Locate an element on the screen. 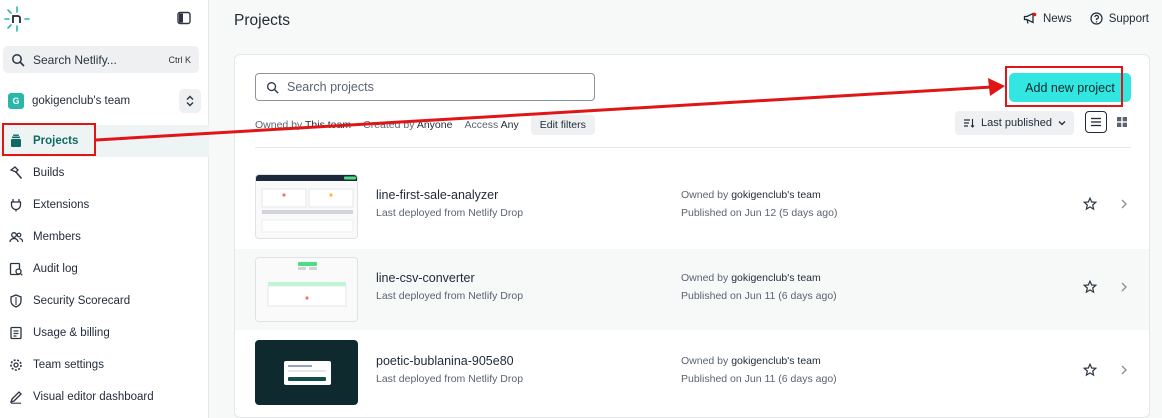 This screenshot has width=1162, height=418. sidebar-item-label: Usage & billing is located at coordinates (71, 333).